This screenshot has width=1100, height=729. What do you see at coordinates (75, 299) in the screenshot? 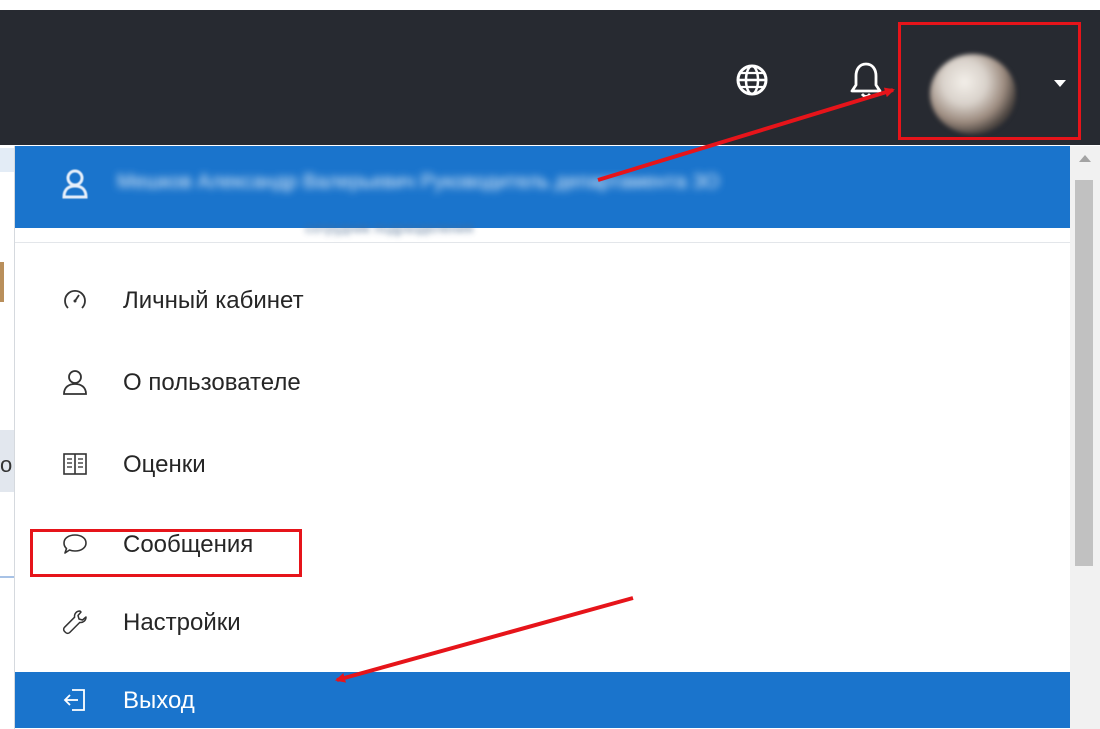
I see `dashboard-icon` at bounding box center [75, 299].